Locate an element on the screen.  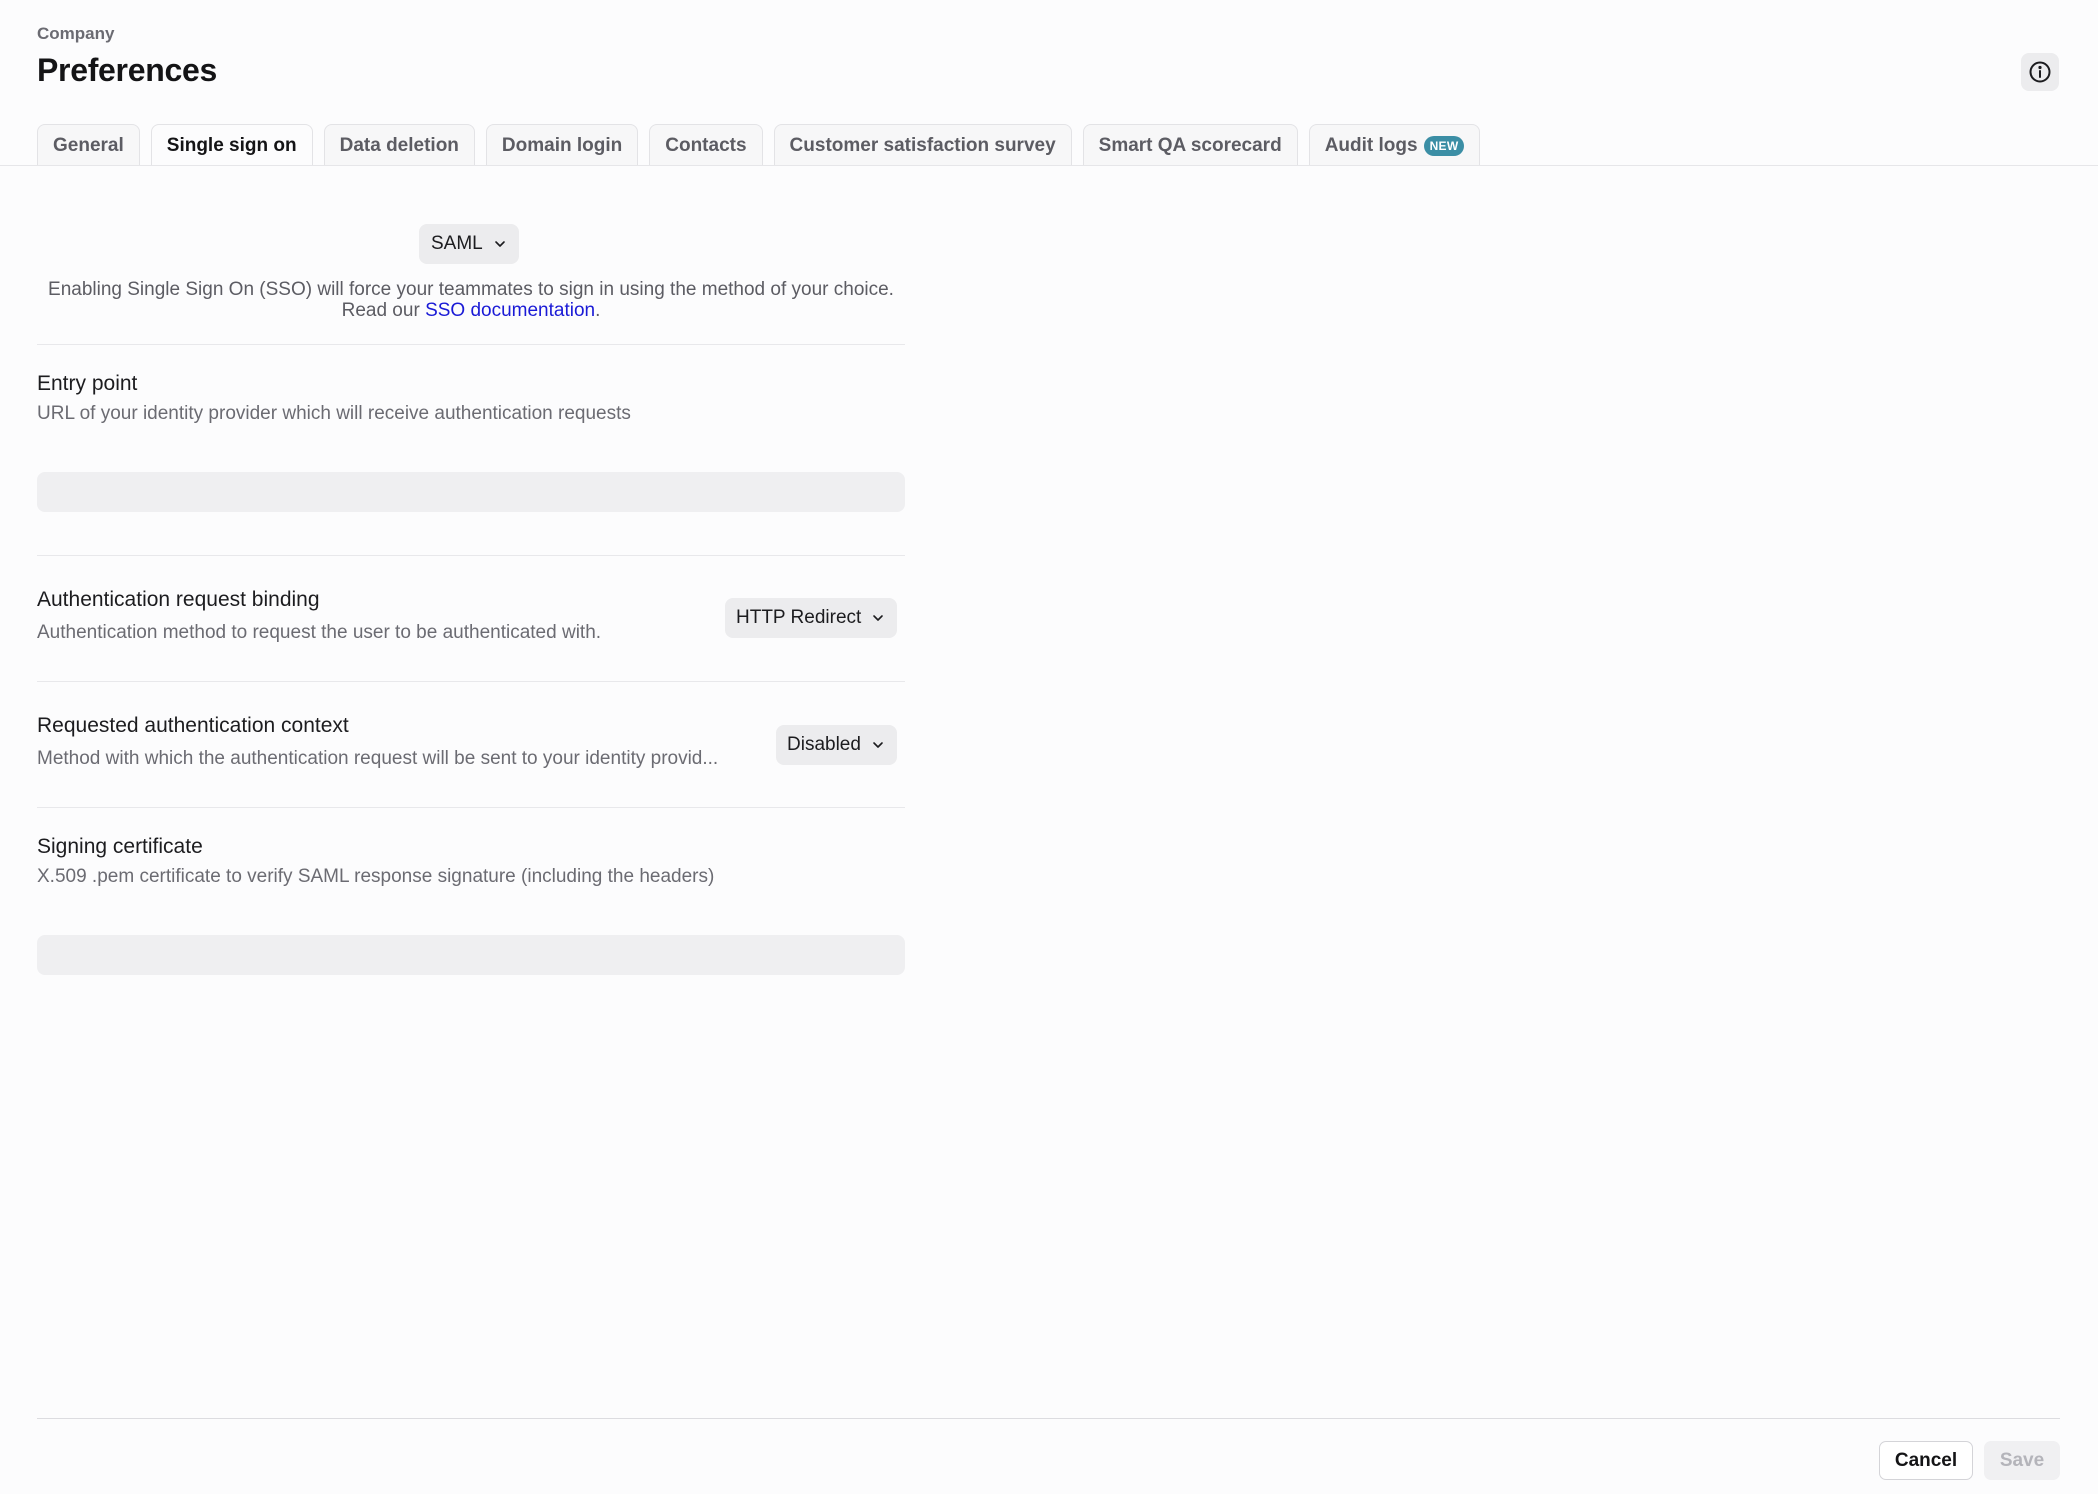
entry-point-title: Entry point is located at coordinates (87, 383).